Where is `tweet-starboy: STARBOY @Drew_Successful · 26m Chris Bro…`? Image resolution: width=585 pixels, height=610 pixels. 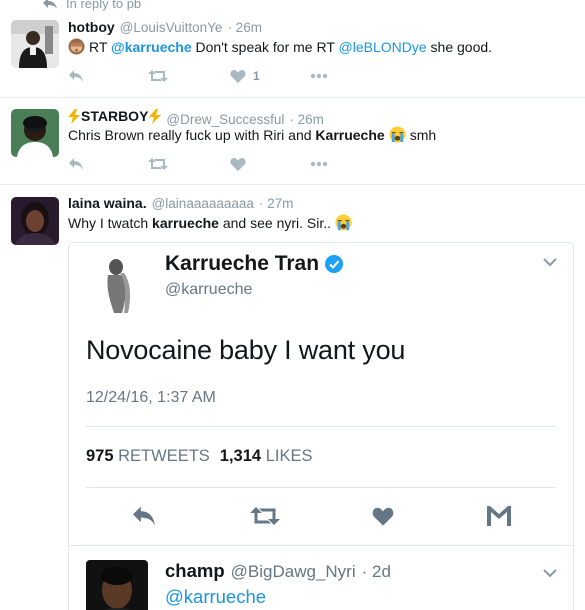
tweet-starboy: STARBOY @Drew_Successful · 26m Chris Bro… is located at coordinates (292, 141).